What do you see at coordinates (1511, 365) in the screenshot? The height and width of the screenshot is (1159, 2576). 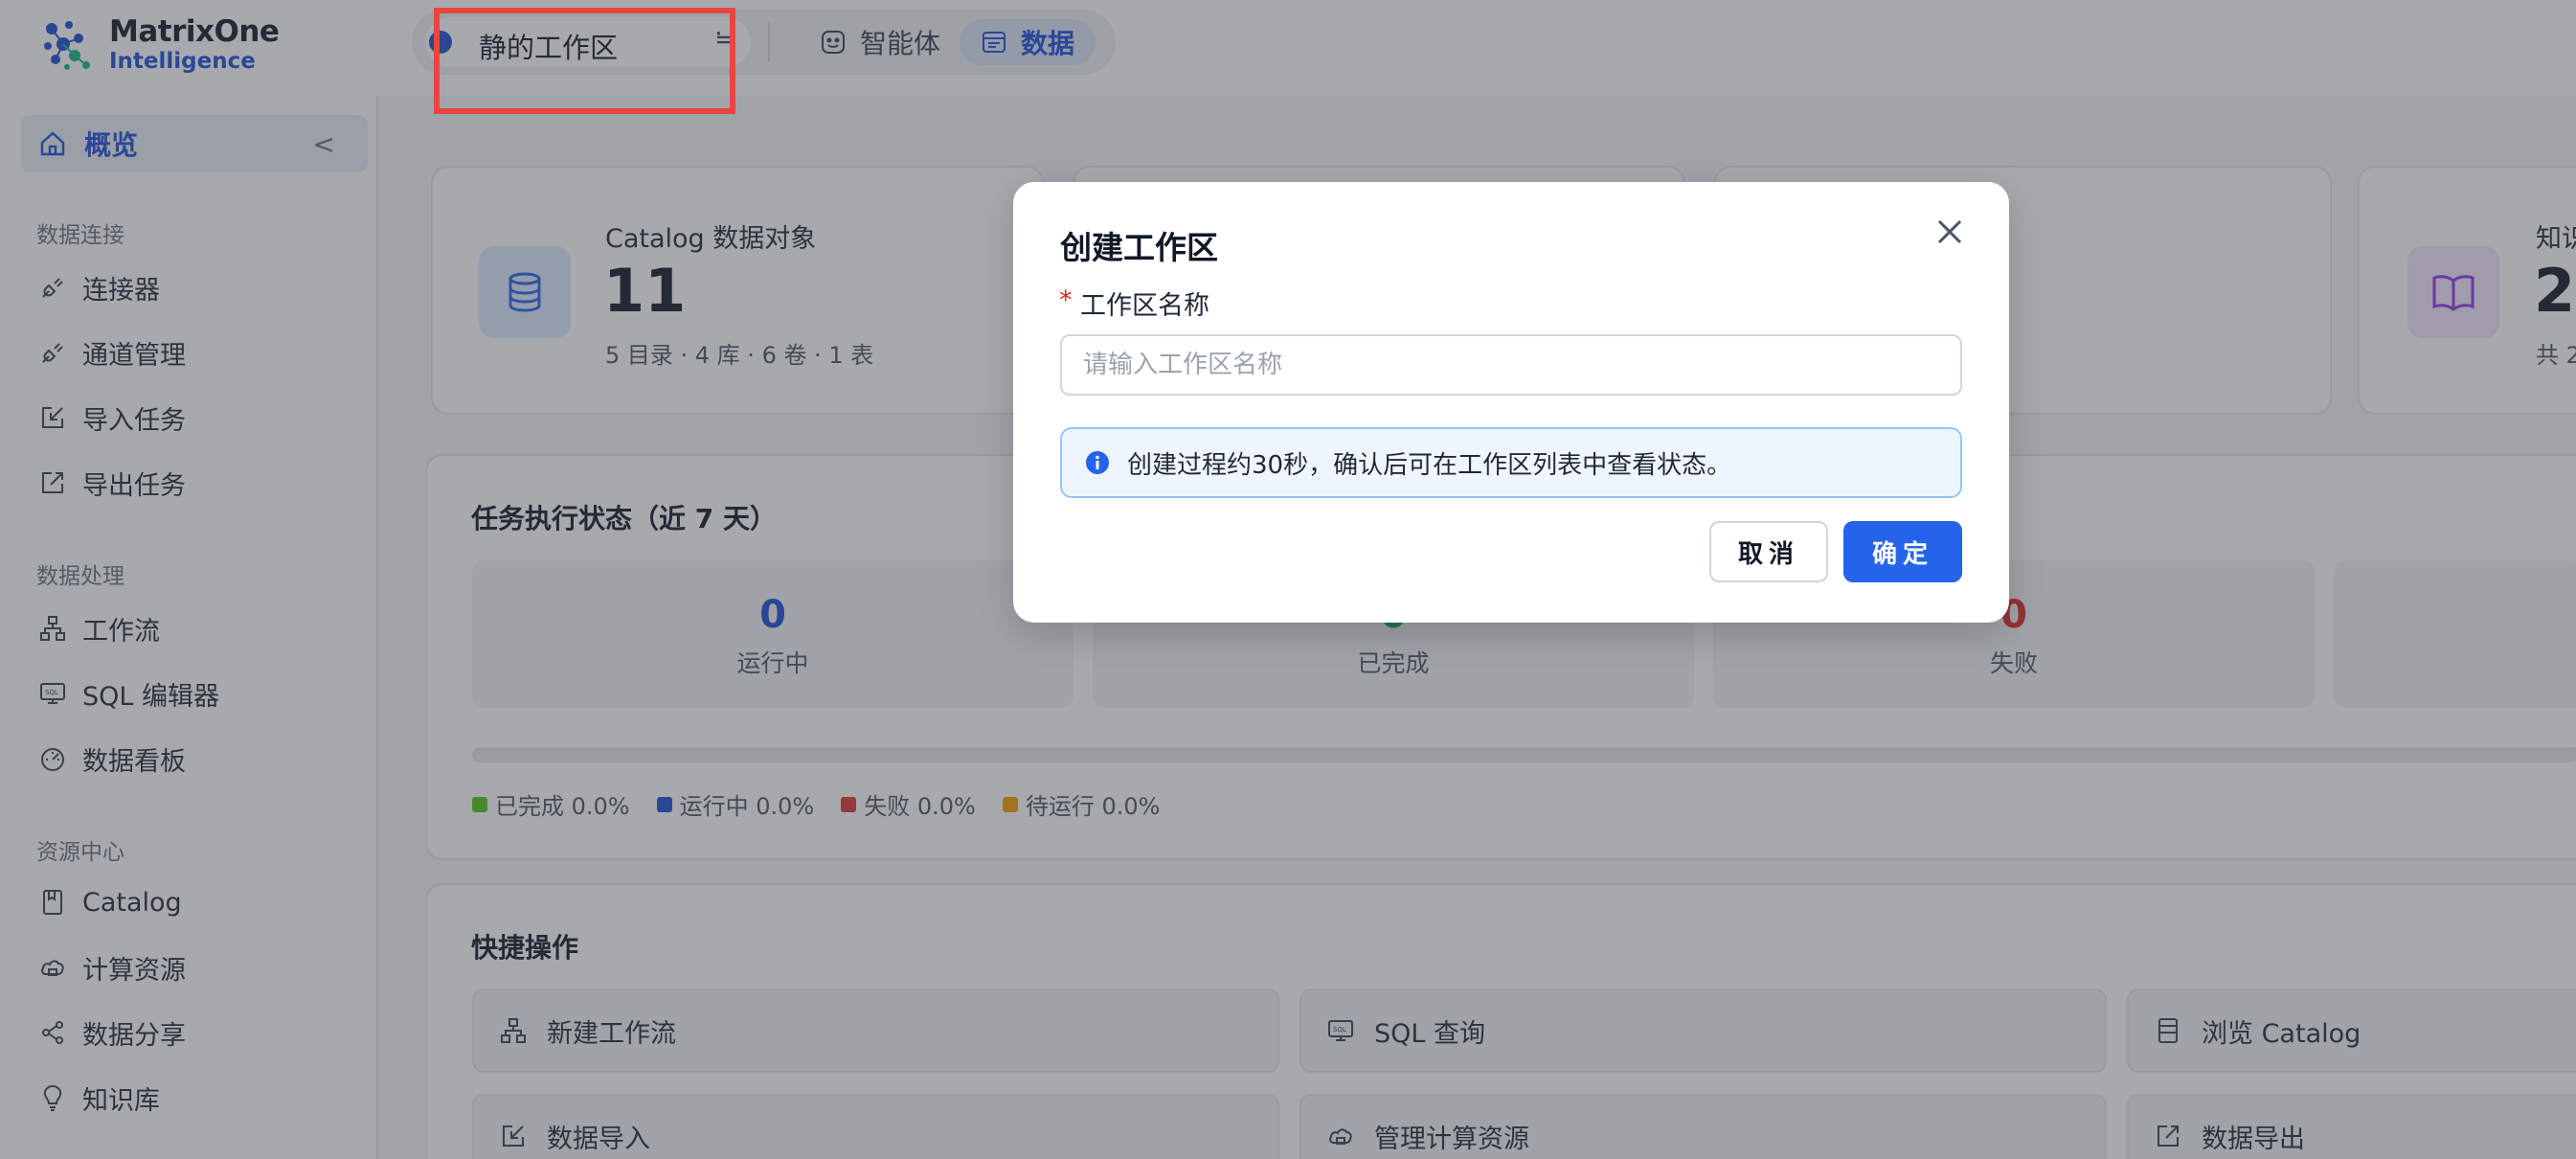 I see `workspace-name-input` at bounding box center [1511, 365].